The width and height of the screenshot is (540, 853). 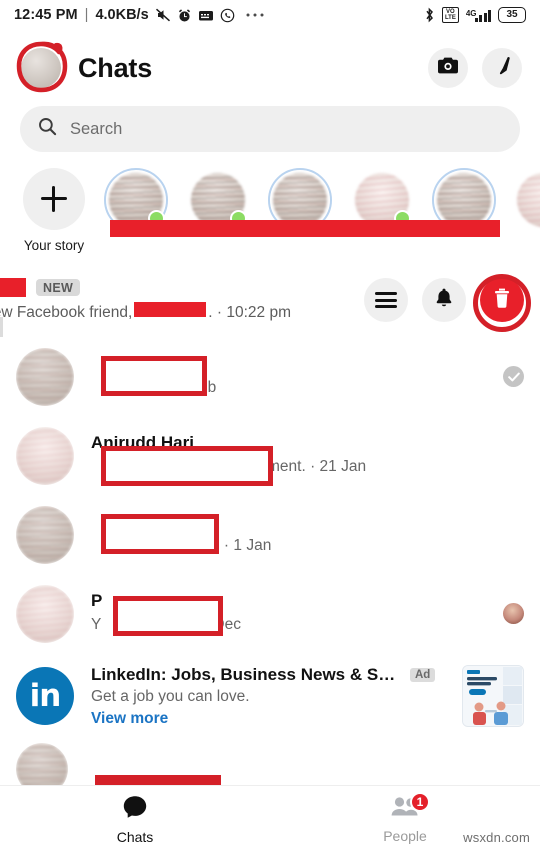 What do you see at coordinates (96, 129) in the screenshot?
I see `search-input: Search` at bounding box center [96, 129].